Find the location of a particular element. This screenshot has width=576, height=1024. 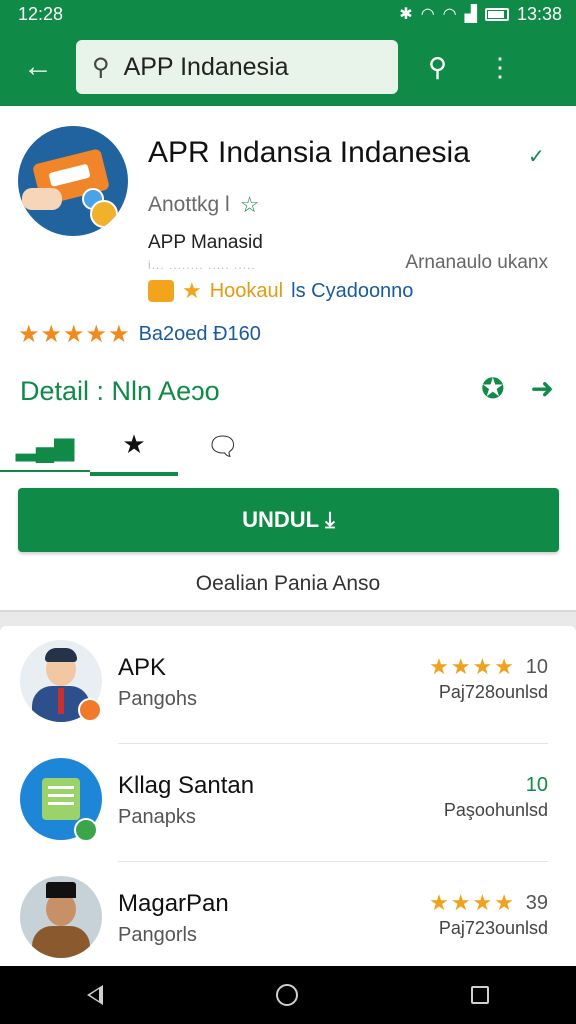

message-icon: 🗨 is located at coordinates (223, 445).